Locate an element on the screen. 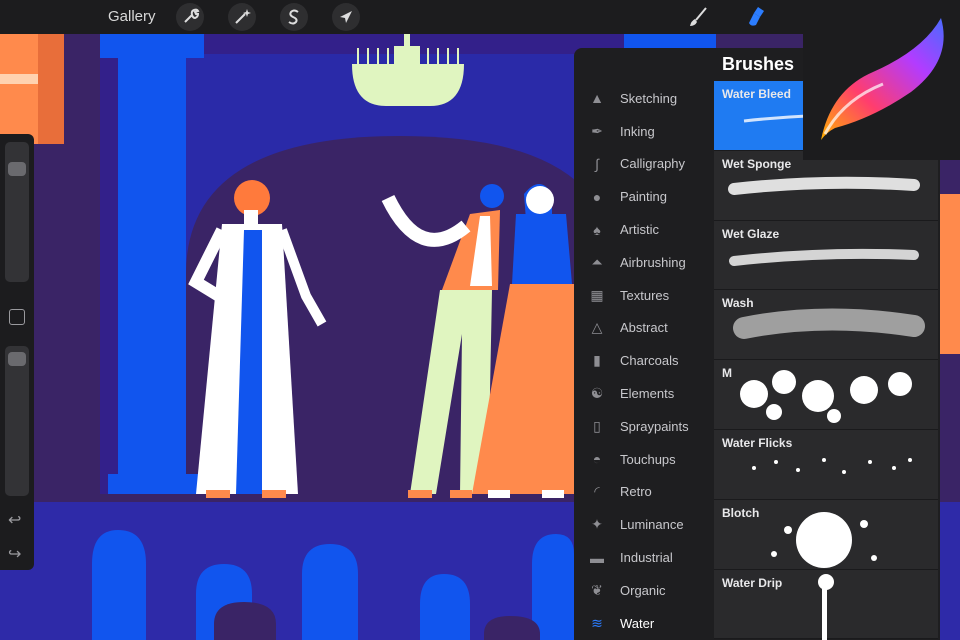 This screenshot has width=960, height=640. brush-item: M is located at coordinates (826, 395).